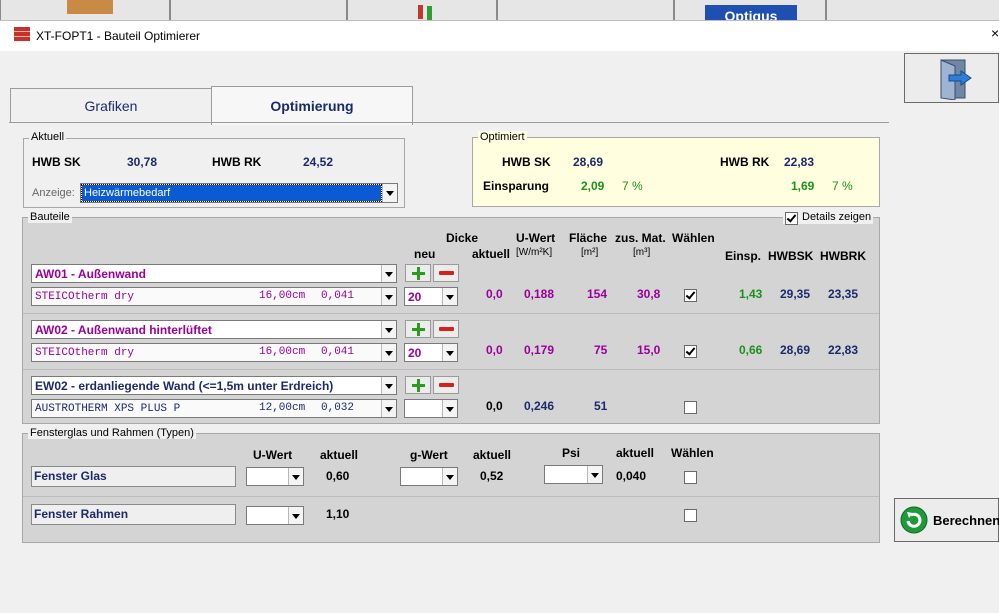 The image size is (999, 613). What do you see at coordinates (425, 254) in the screenshot?
I see `header-neu: neu` at bounding box center [425, 254].